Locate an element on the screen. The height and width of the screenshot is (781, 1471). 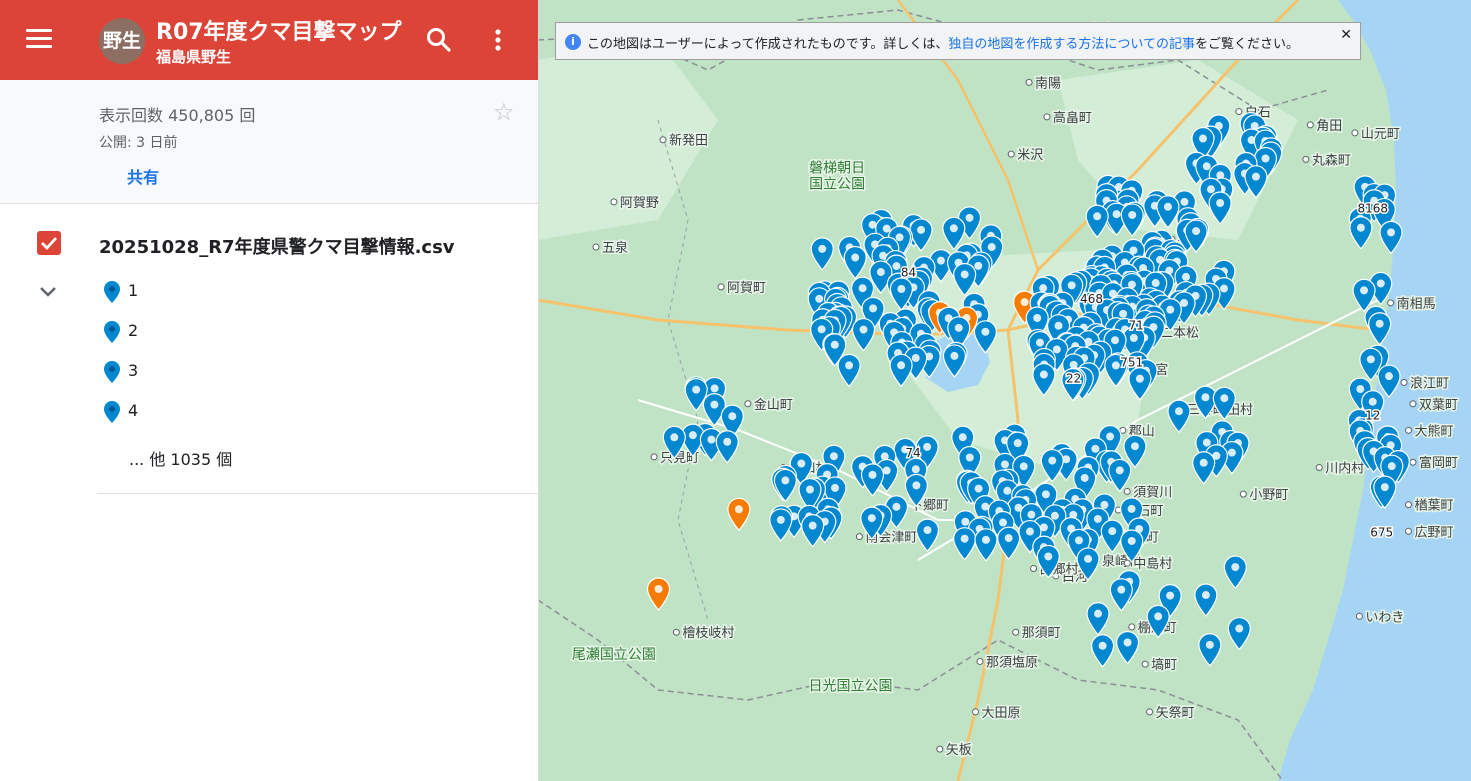
park-label: 日光国立公園 is located at coordinates (850, 687).